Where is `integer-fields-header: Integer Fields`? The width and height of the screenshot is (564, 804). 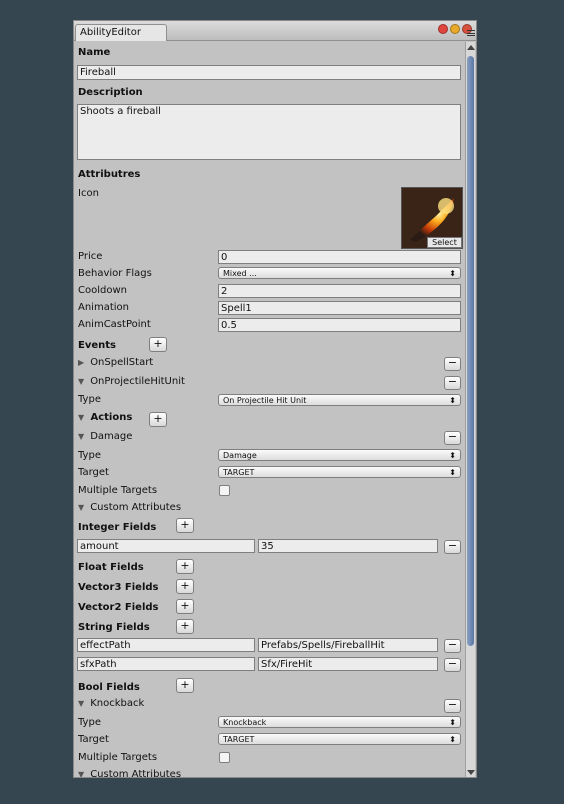
integer-fields-header: Integer Fields is located at coordinates (117, 527).